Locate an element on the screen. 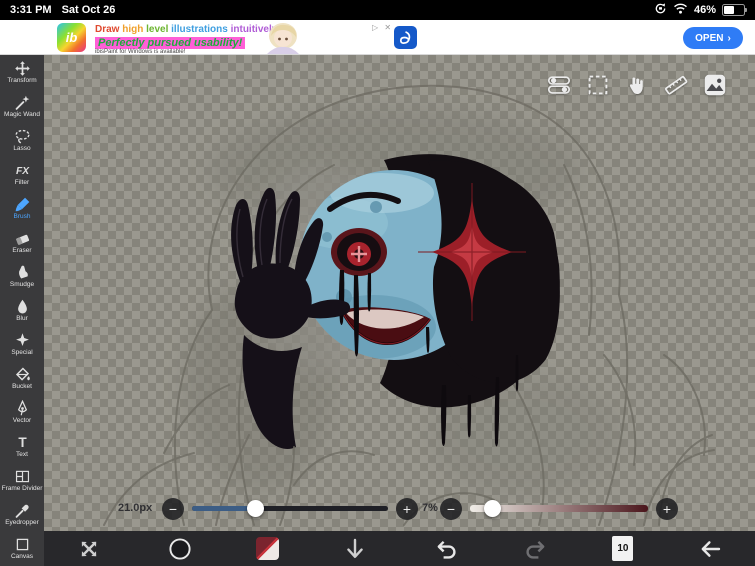  opacity-plus-button: + is located at coordinates (667, 509).